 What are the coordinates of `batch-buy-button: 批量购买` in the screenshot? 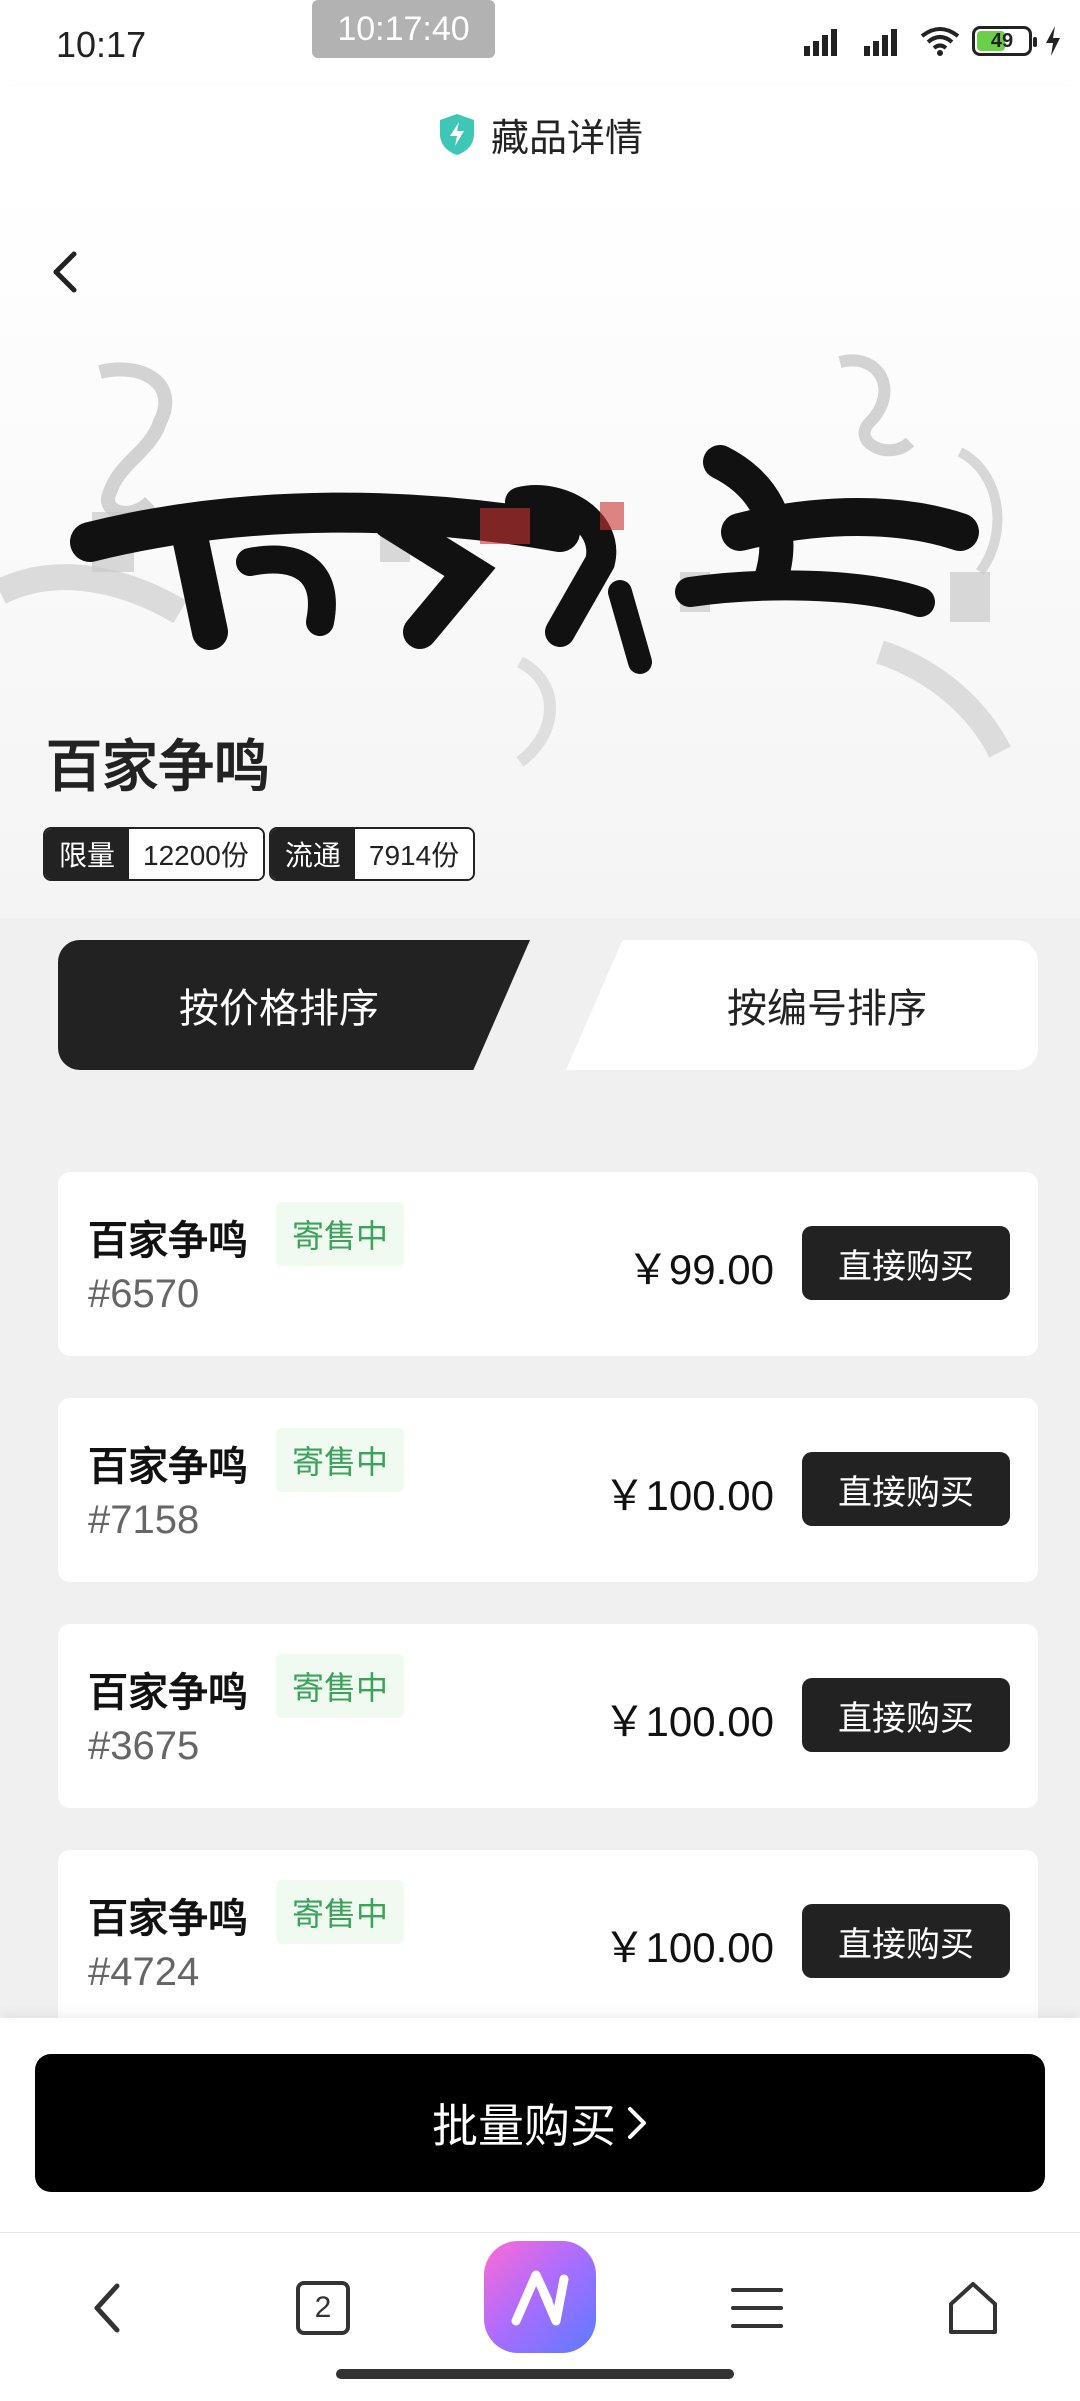 It's located at (540, 2123).